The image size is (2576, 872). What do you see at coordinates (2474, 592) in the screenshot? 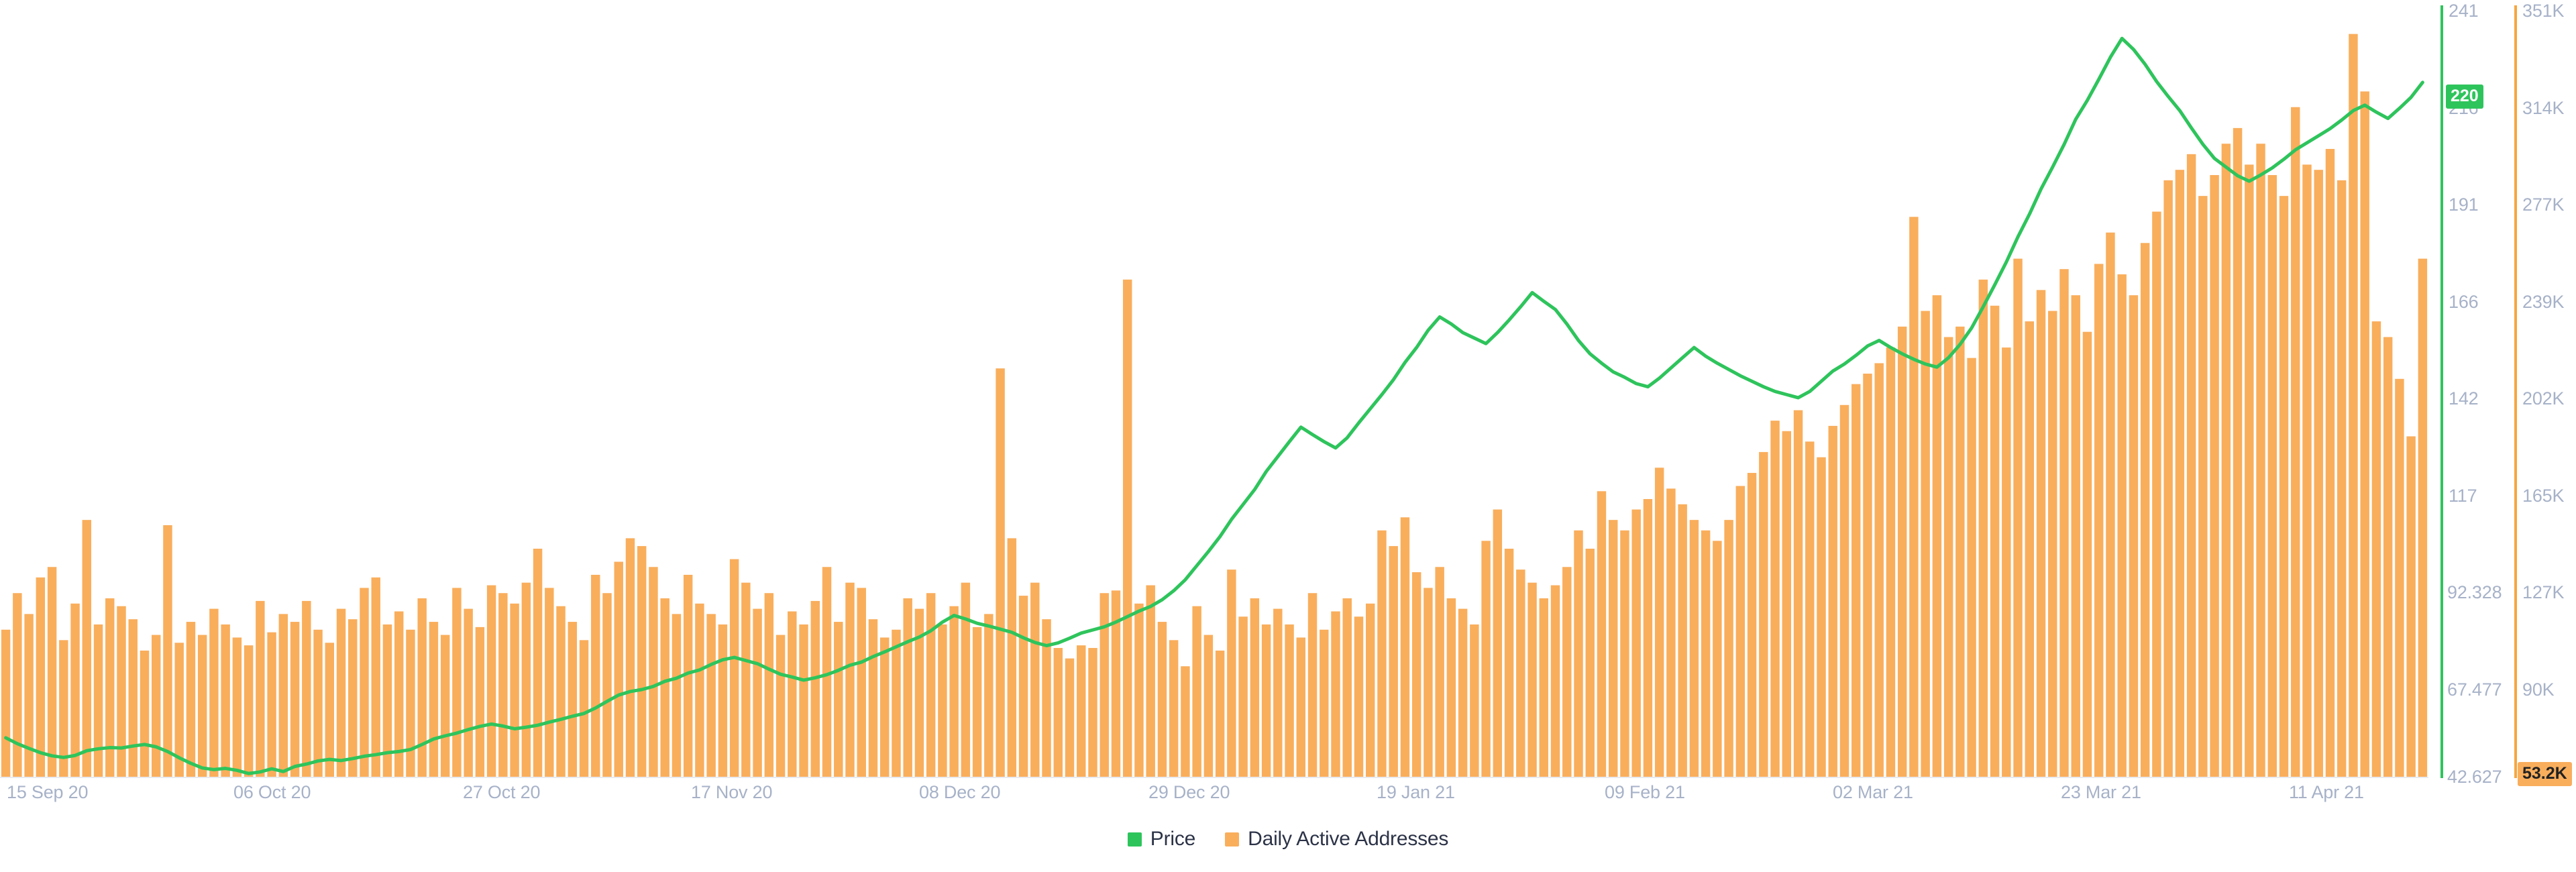
I see `axis-tick-label: 92.328` at bounding box center [2474, 592].